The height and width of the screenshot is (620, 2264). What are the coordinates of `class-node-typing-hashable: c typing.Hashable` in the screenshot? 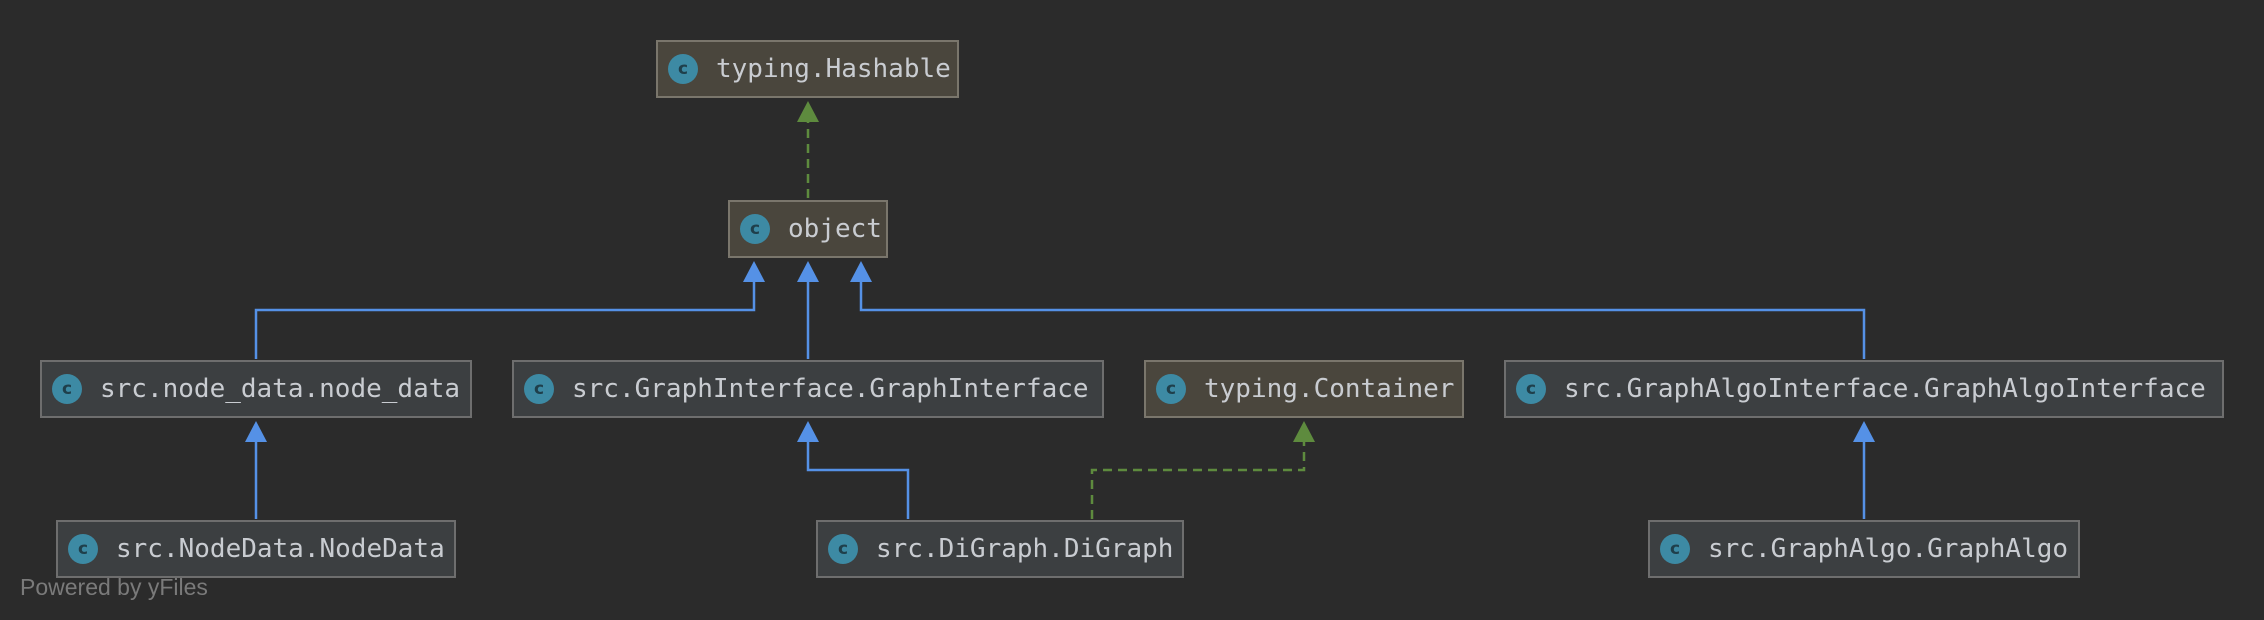 It's located at (807, 69).